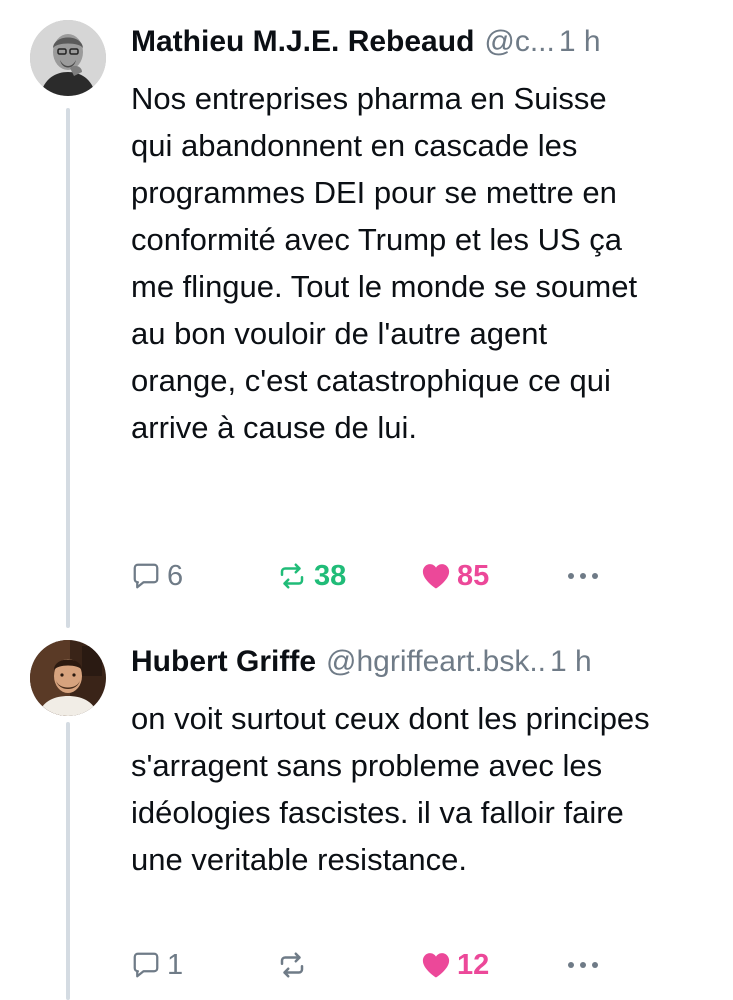  Describe the element at coordinates (175, 575) in the screenshot. I see `reply-count: 6` at that location.